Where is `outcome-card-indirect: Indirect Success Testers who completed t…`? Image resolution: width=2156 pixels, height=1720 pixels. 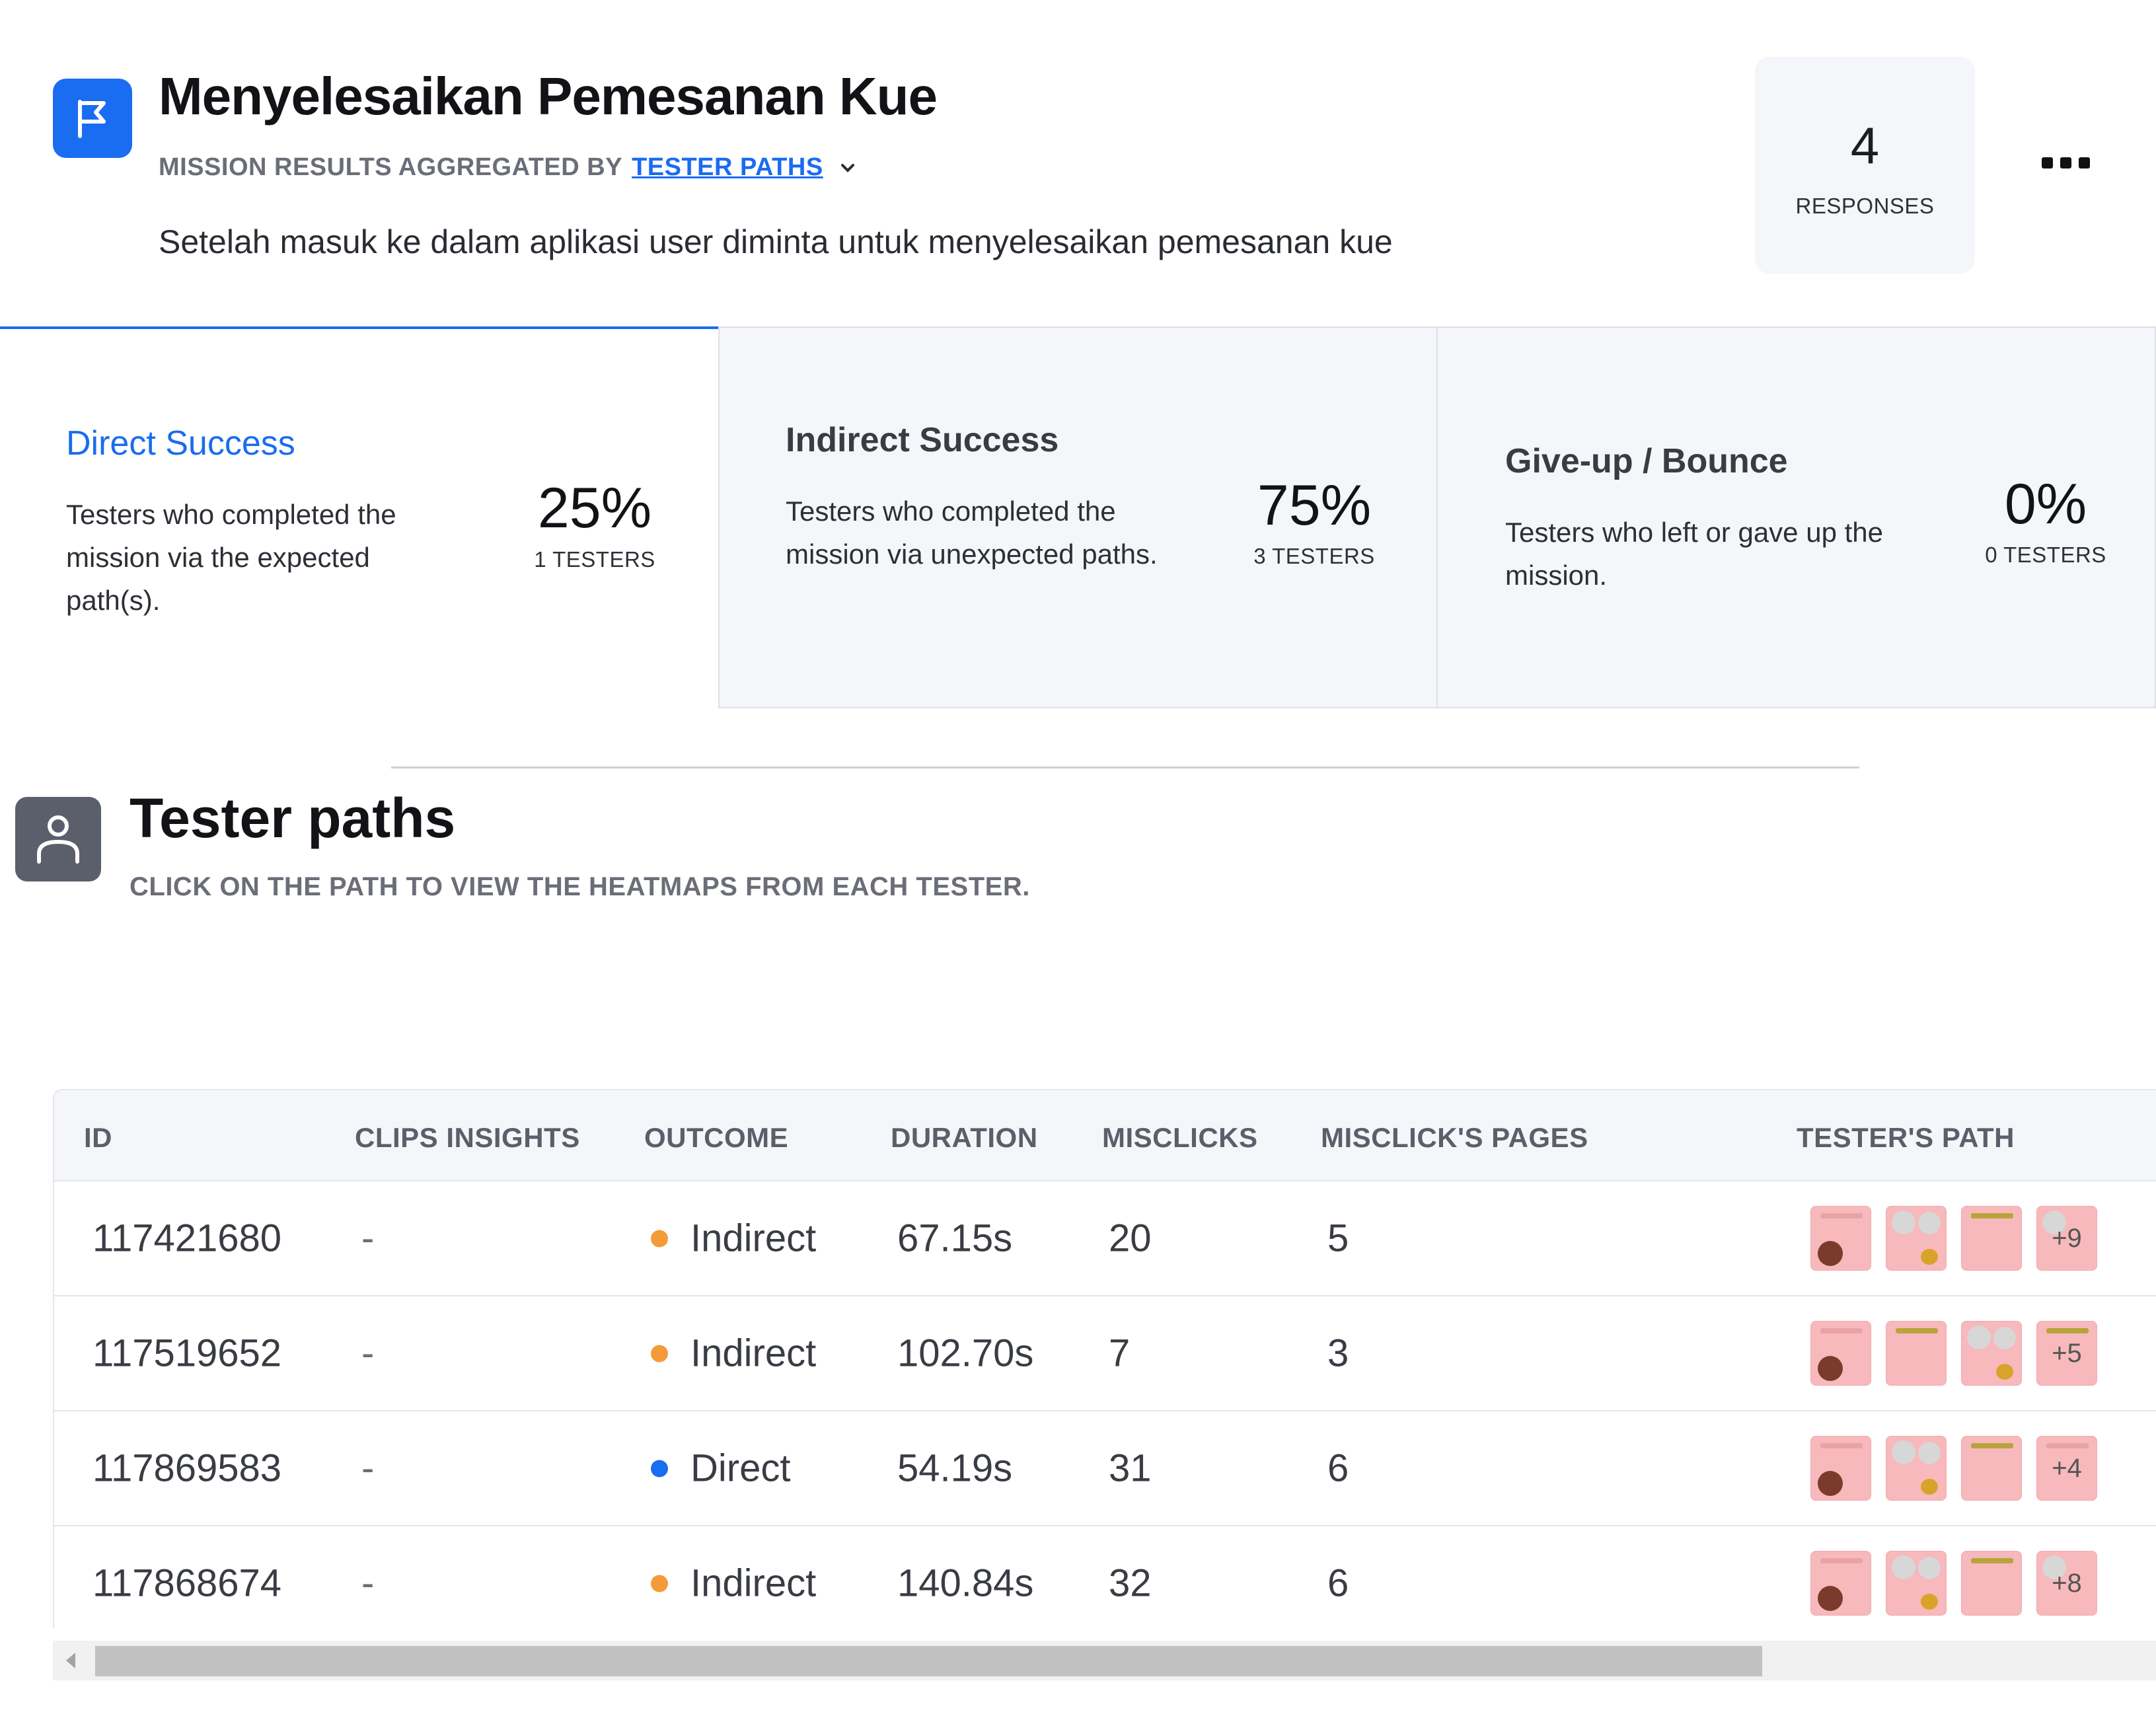 outcome-card-indirect: Indirect Success Testers who completed t… is located at coordinates (1078, 517).